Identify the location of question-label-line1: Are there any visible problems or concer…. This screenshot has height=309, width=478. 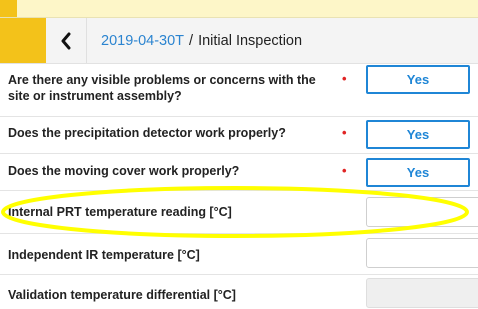
(162, 80).